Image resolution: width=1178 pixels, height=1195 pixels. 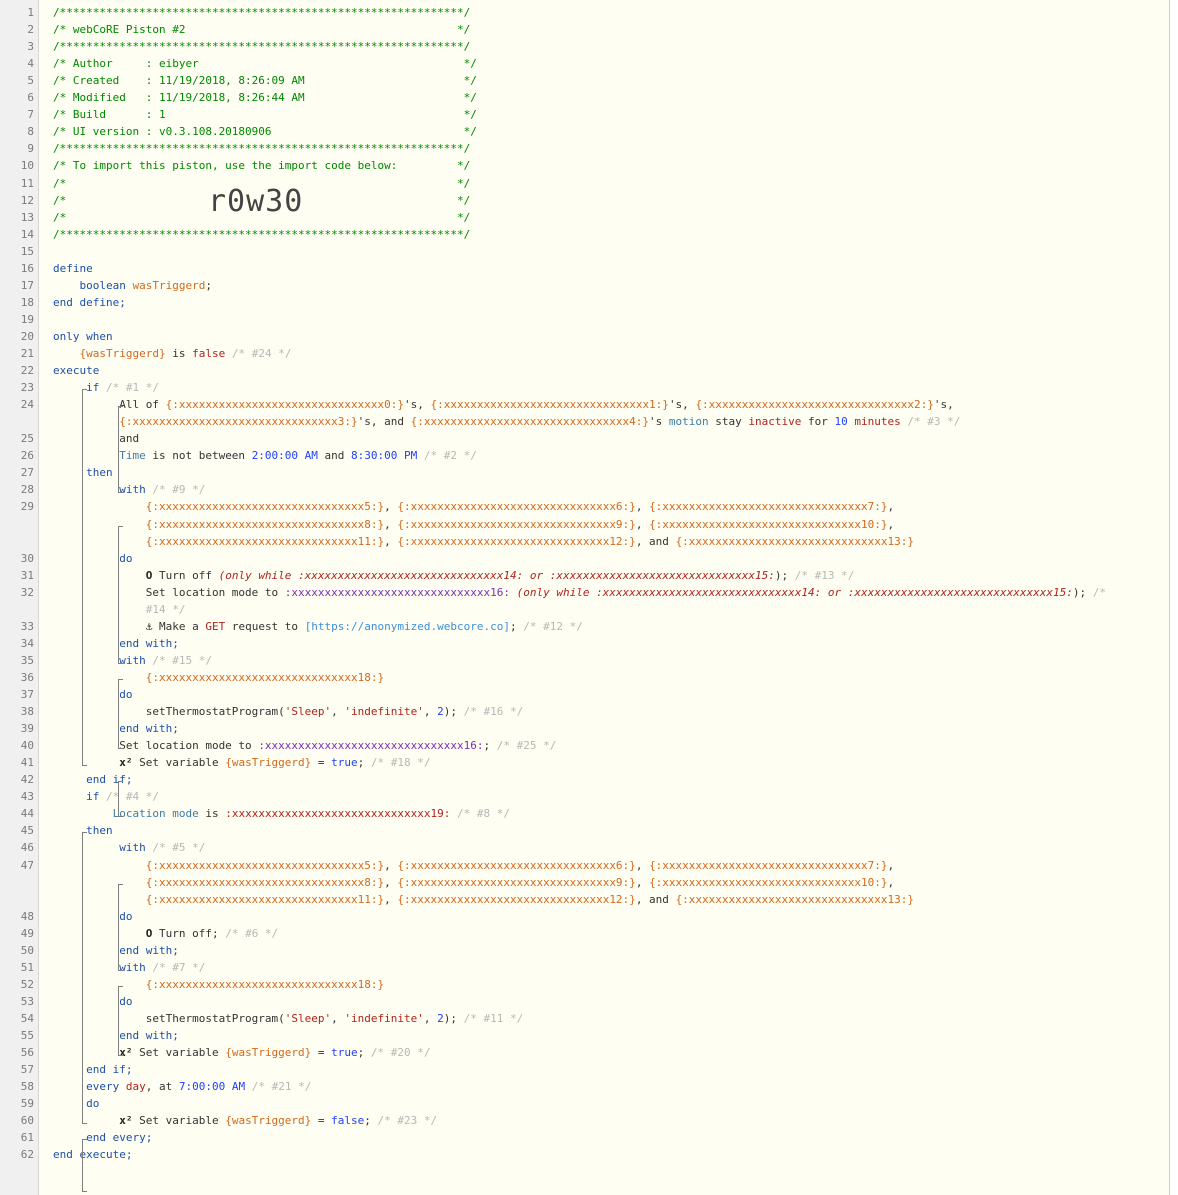 I want to click on code-line: /* webCoRE Piston #2 */, so click(x=261, y=29).